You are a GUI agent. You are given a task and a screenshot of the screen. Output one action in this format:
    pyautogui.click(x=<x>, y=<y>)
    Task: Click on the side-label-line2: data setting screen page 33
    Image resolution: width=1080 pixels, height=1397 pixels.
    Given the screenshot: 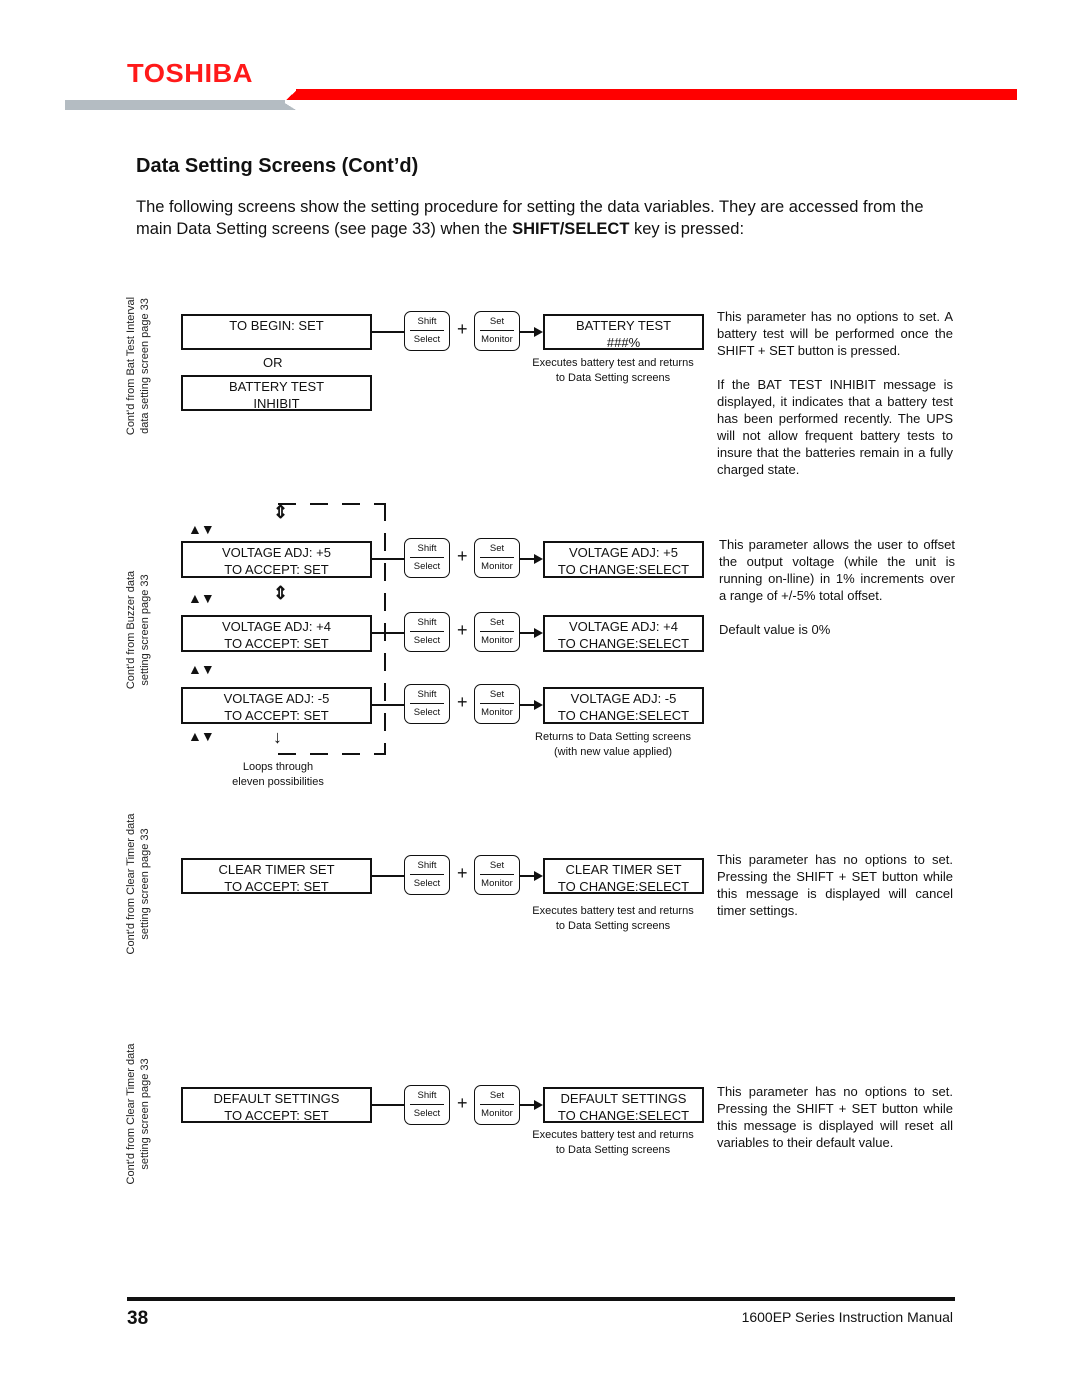 What is the action you would take?
    pyautogui.click(x=145, y=366)
    